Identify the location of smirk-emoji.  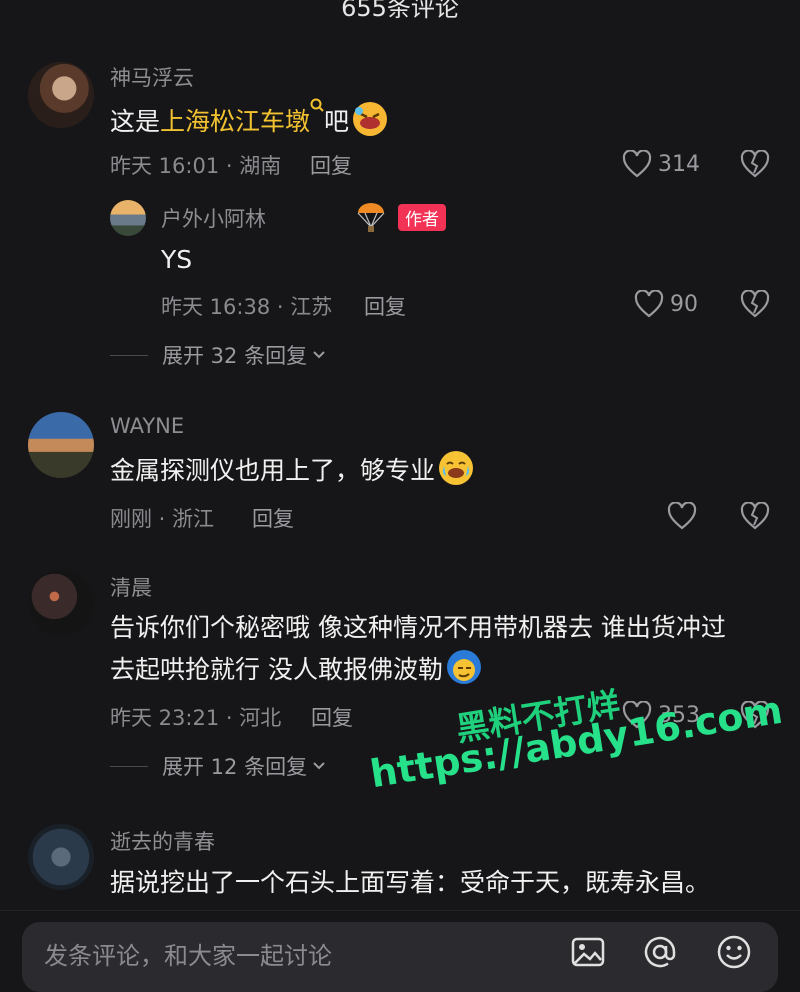
(463, 667).